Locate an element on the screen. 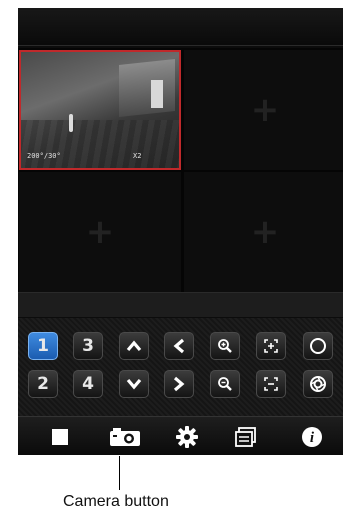  camera-icon is located at coordinates (125, 437).